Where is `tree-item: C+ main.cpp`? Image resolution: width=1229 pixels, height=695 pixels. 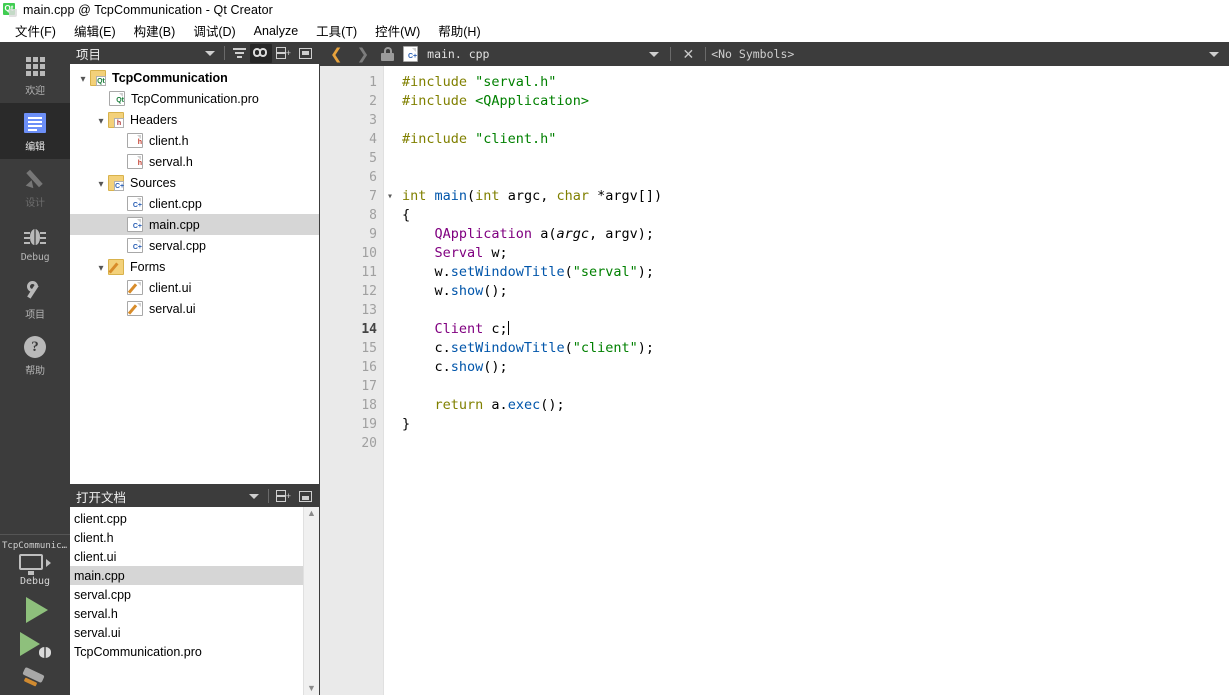
tree-item: C+ main.cpp is located at coordinates (194, 224).